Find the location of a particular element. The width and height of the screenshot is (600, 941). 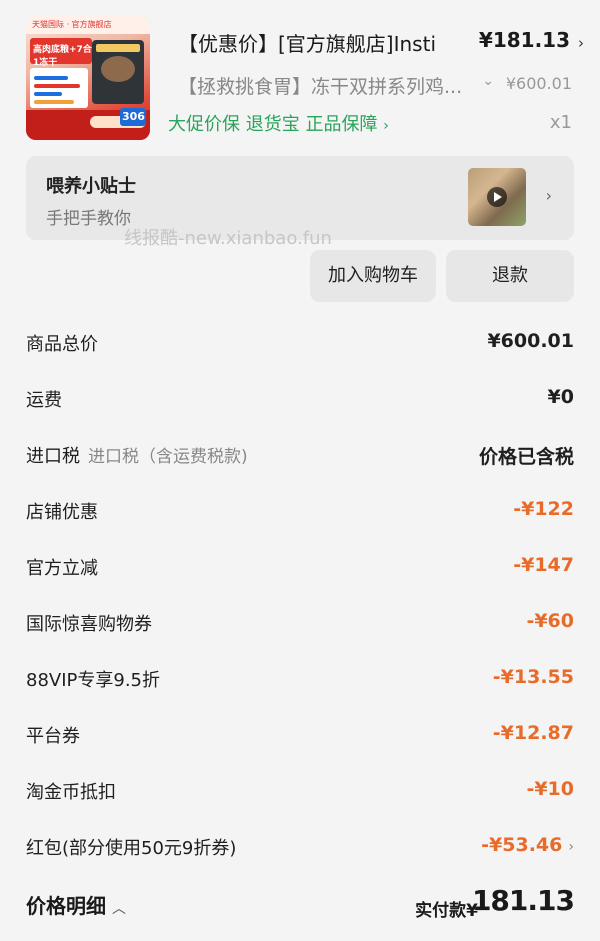

tips-title: 喂养小贴士 is located at coordinates (91, 186).